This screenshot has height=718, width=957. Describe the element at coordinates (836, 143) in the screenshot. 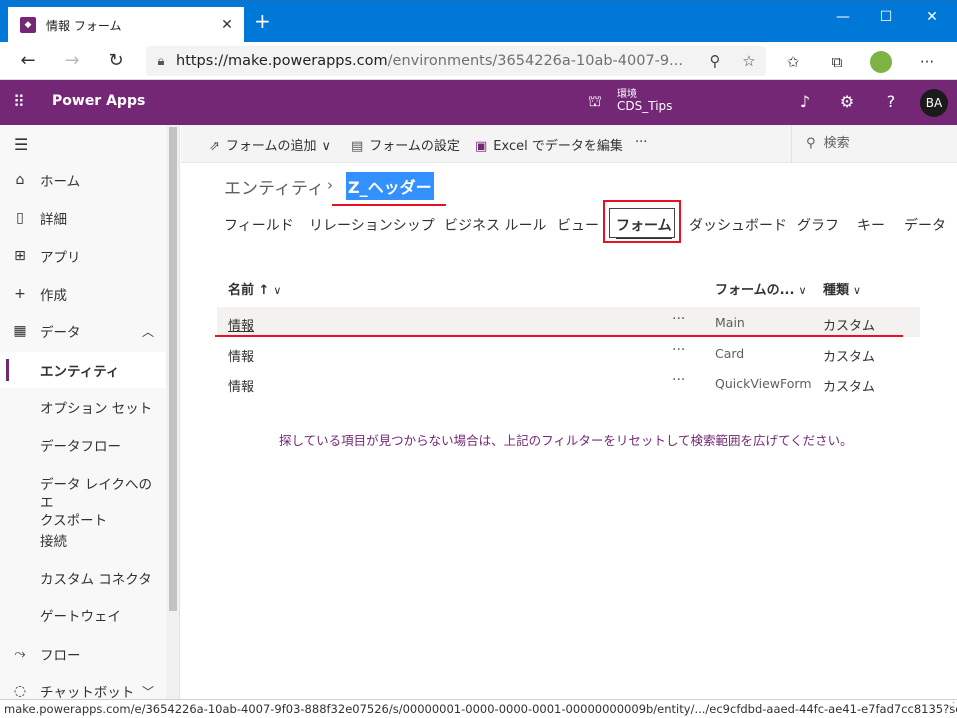

I see `search-placeholder: 検索` at that location.